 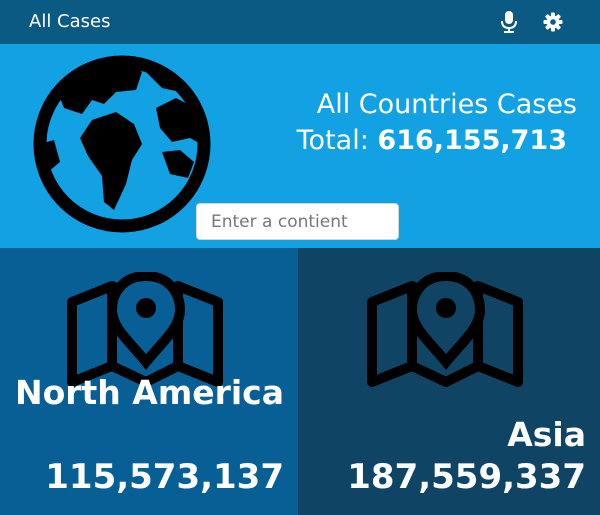 I want to click on app-header: All Cases, so click(x=300, y=22).